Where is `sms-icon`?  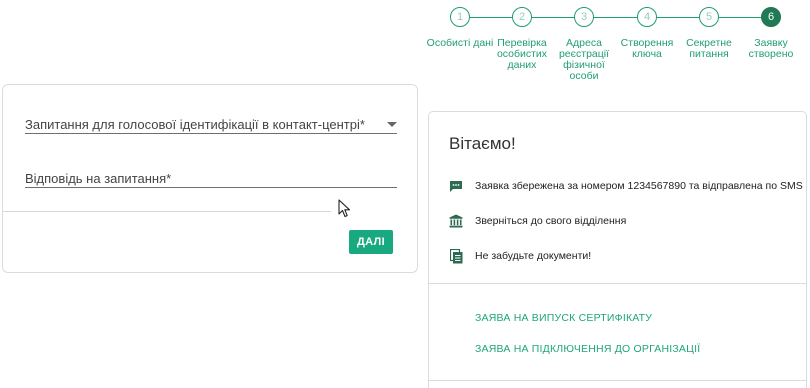
sms-icon is located at coordinates (456, 186).